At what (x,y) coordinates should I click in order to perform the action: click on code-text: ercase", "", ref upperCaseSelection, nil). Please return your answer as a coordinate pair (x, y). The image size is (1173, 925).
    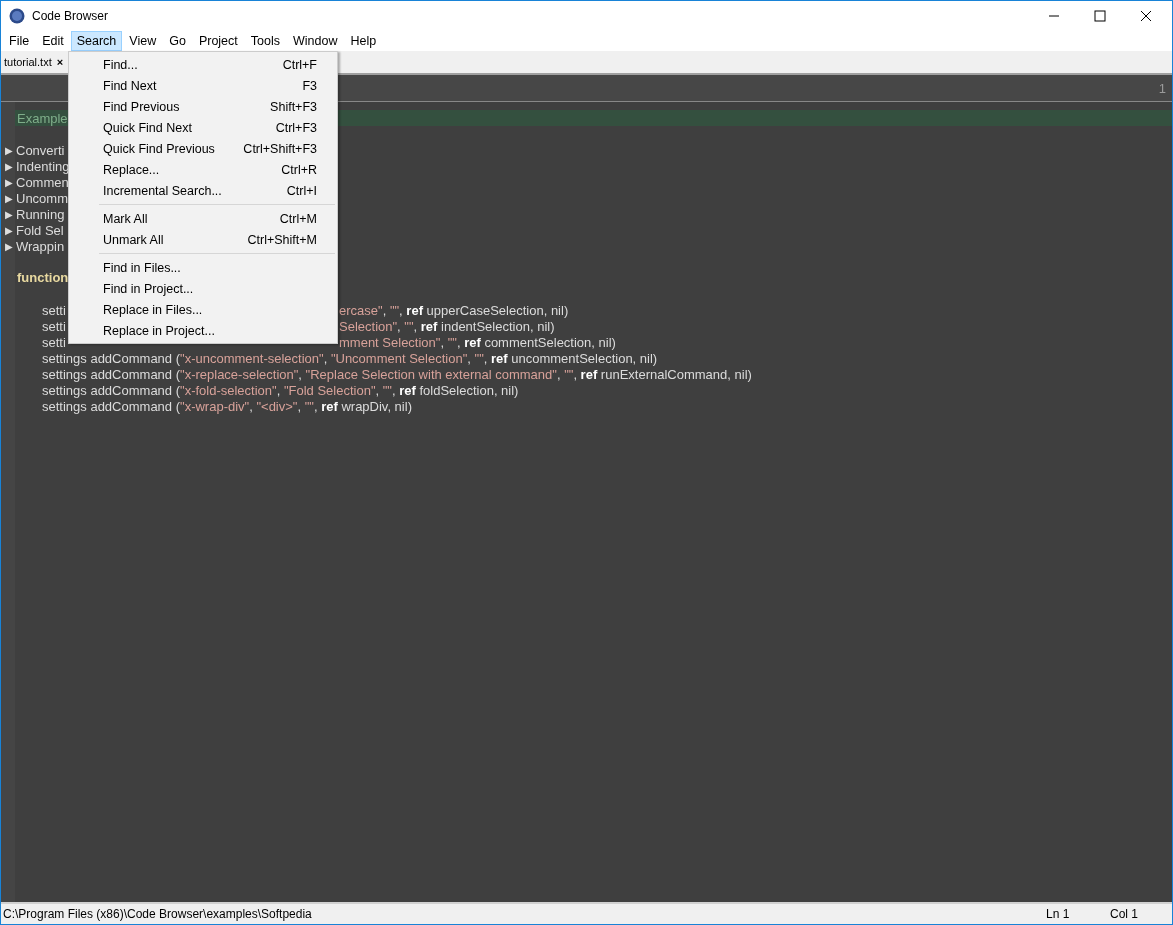
    Looking at the image, I should click on (454, 310).